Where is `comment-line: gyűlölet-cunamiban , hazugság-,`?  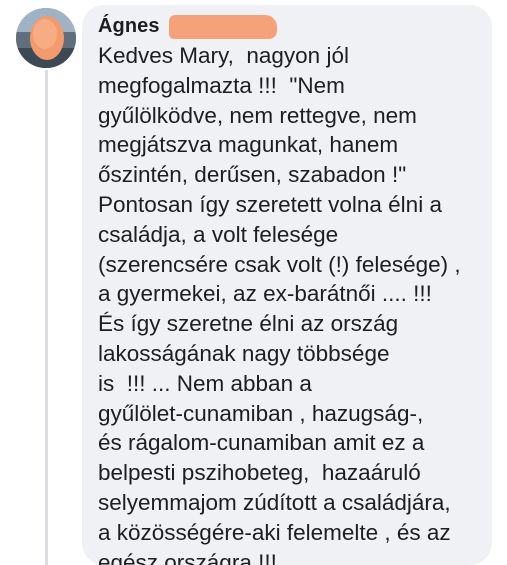
comment-line: gyűlölet-cunamiban , hazugság-, is located at coordinates (261, 413).